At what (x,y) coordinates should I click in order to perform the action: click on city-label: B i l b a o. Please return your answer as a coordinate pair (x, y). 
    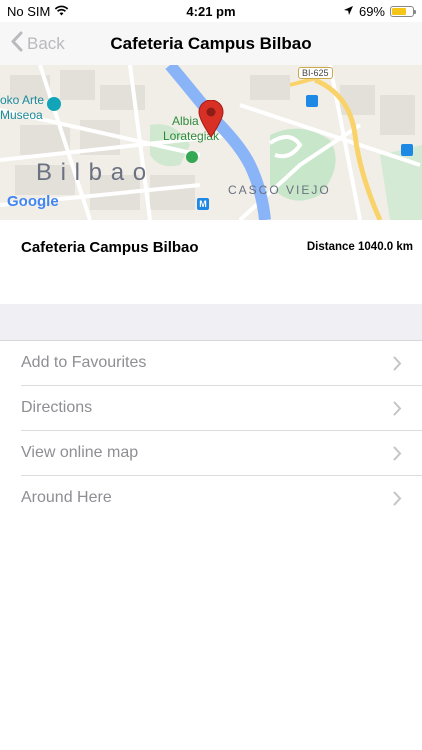
    Looking at the image, I should click on (92, 172).